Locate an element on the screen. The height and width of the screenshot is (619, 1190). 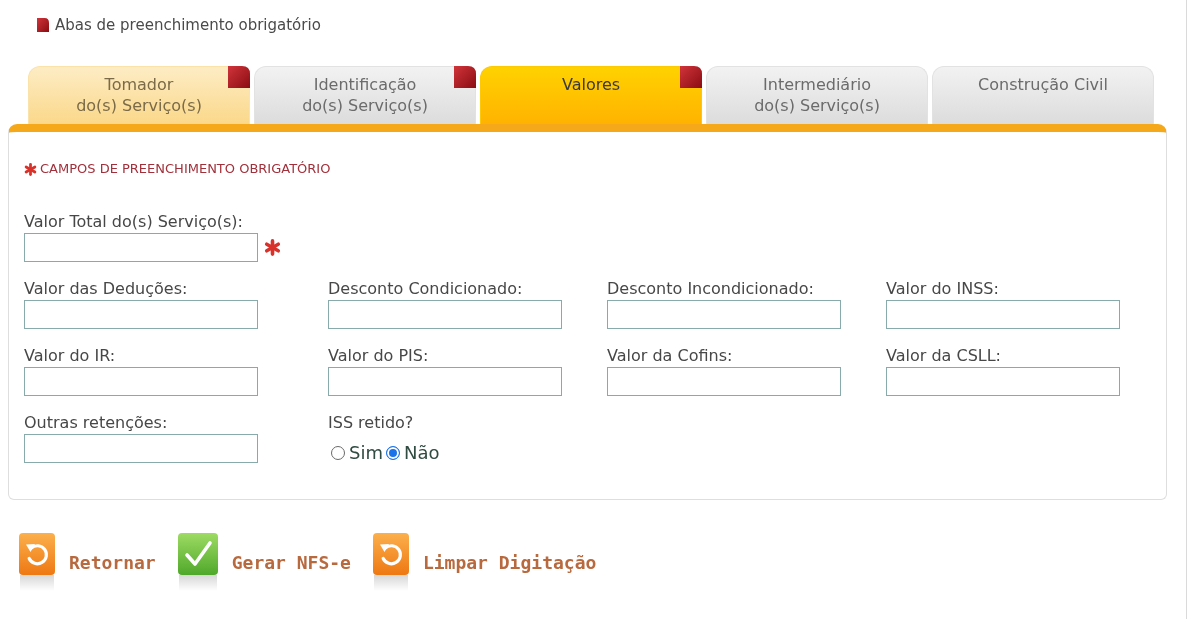
tab: Valores is located at coordinates (591, 95).